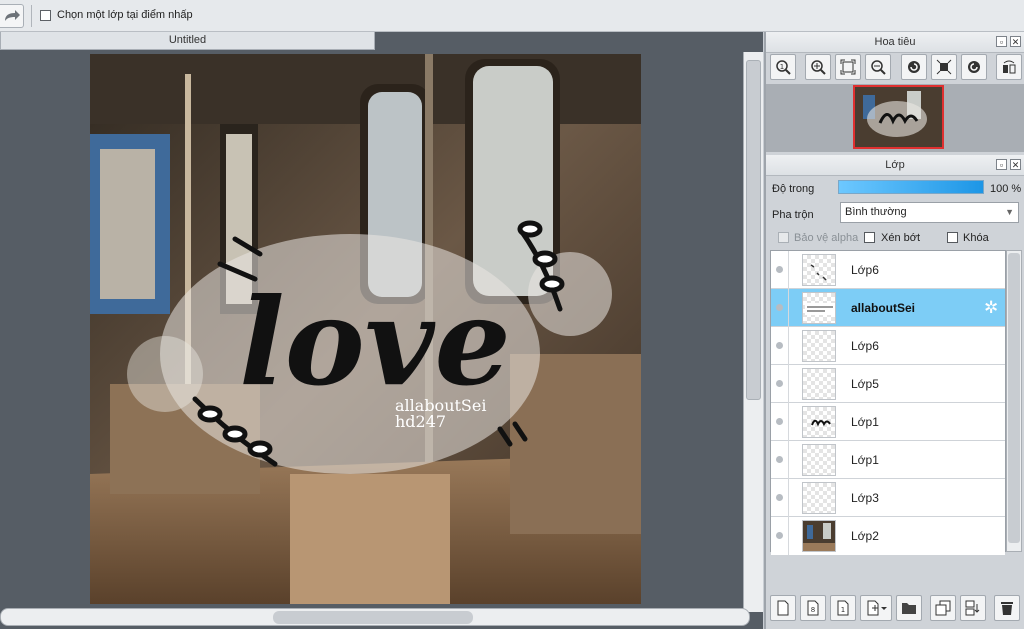 Image resolution: width=1024 pixels, height=629 pixels. Describe the element at coordinates (1015, 164) in the screenshot. I see `layers-close-button: ✕` at that location.